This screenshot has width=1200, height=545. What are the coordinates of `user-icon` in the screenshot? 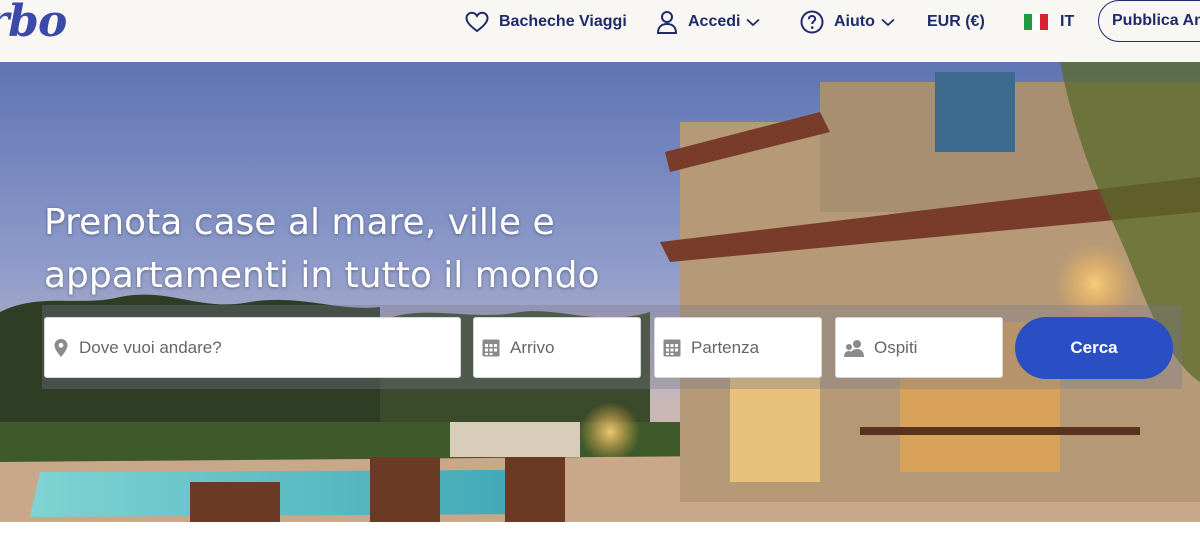 It's located at (667, 22).